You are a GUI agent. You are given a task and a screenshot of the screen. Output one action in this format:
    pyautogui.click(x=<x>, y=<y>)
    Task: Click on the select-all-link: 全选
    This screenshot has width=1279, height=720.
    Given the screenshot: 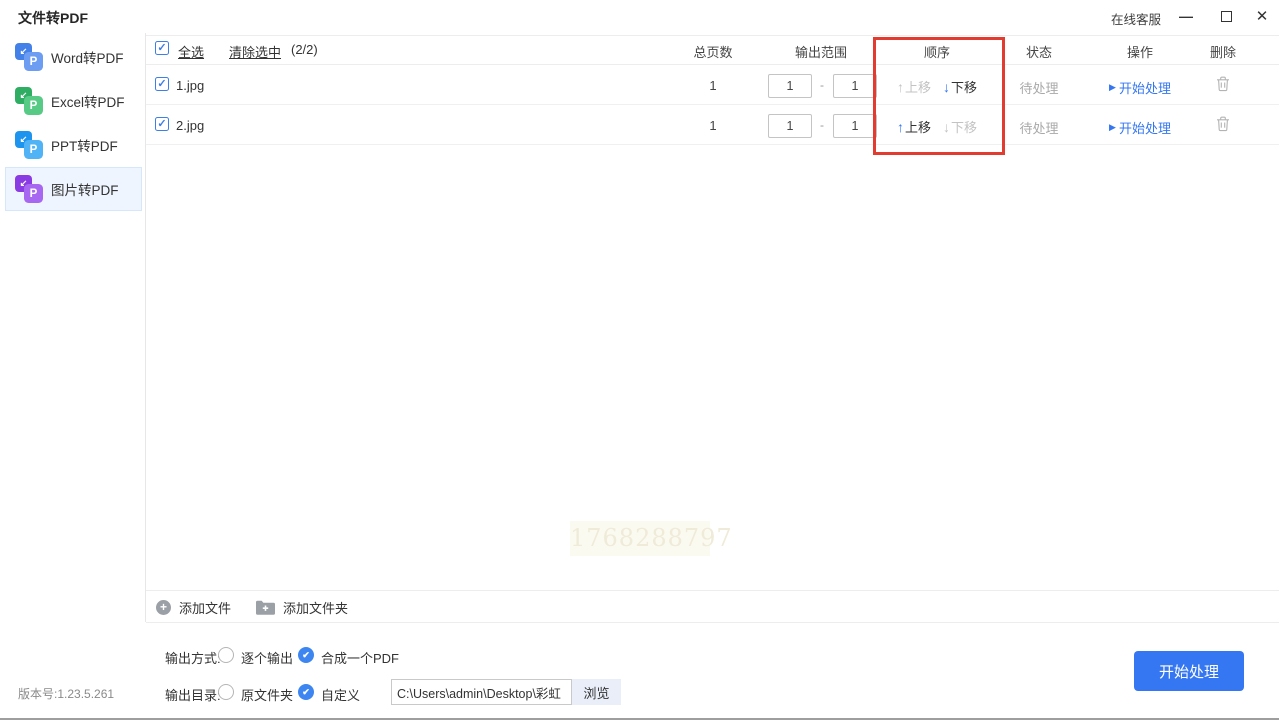 What is the action you would take?
    pyautogui.click(x=191, y=51)
    